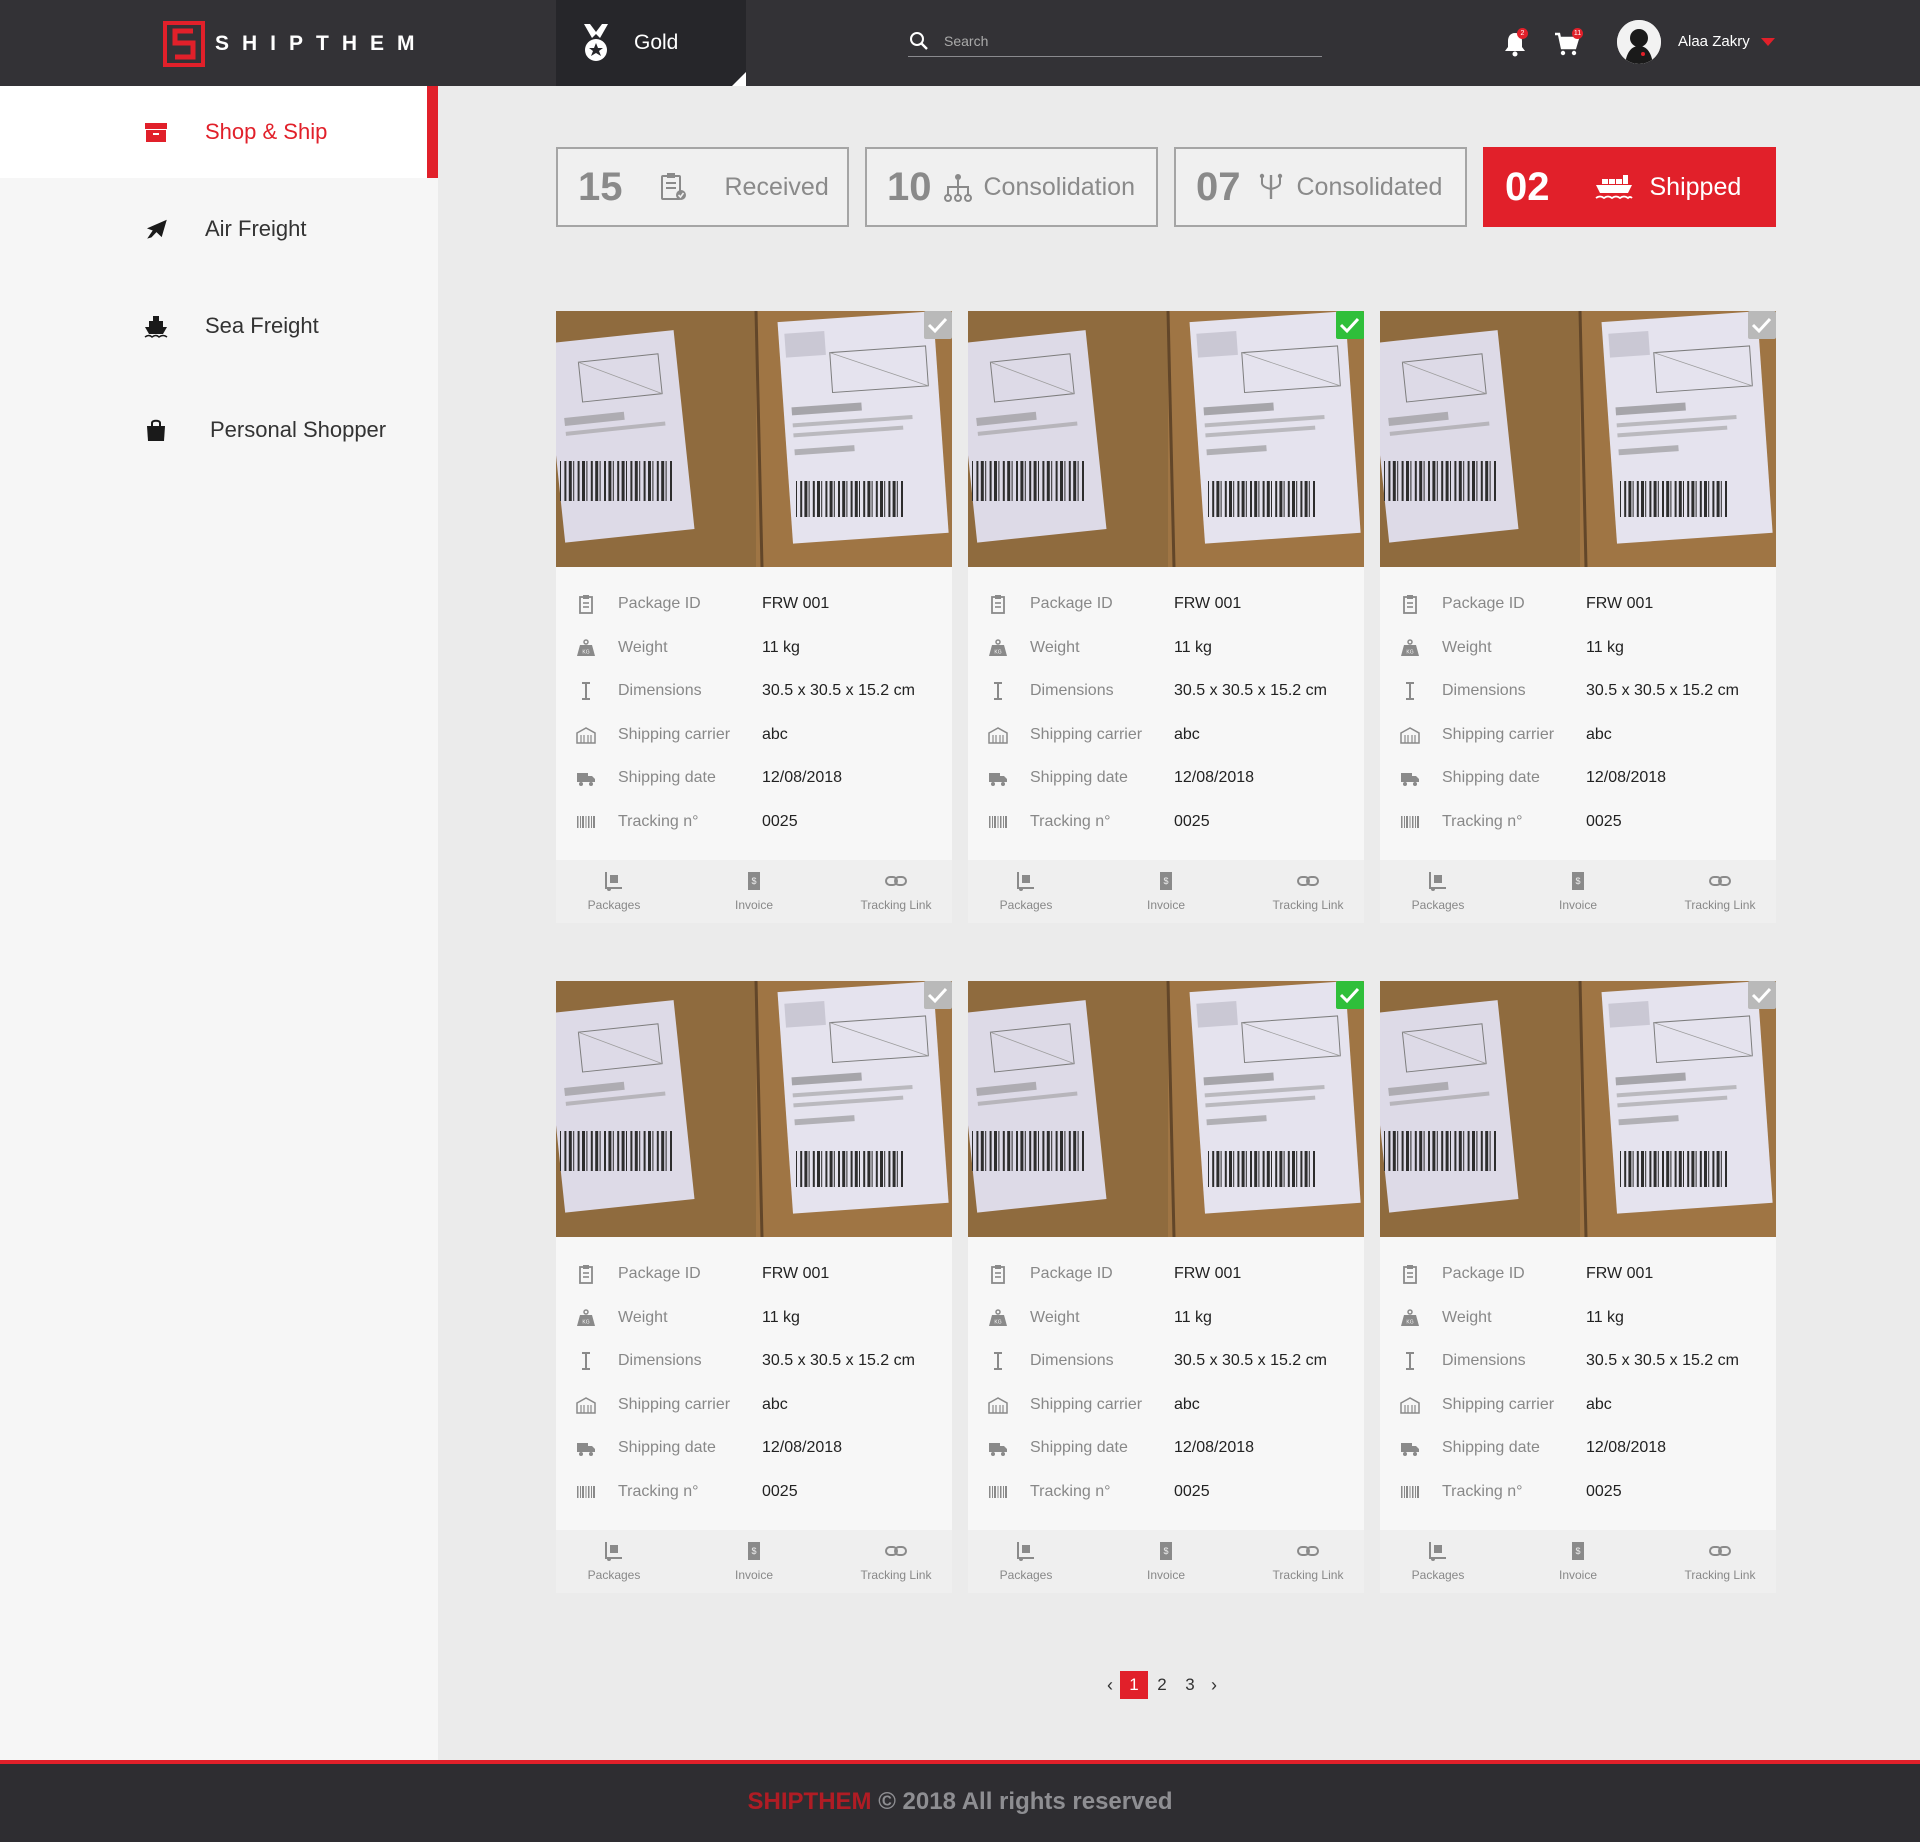 The image size is (1920, 1842). What do you see at coordinates (586, 691) in the screenshot?
I see `height-icon` at bounding box center [586, 691].